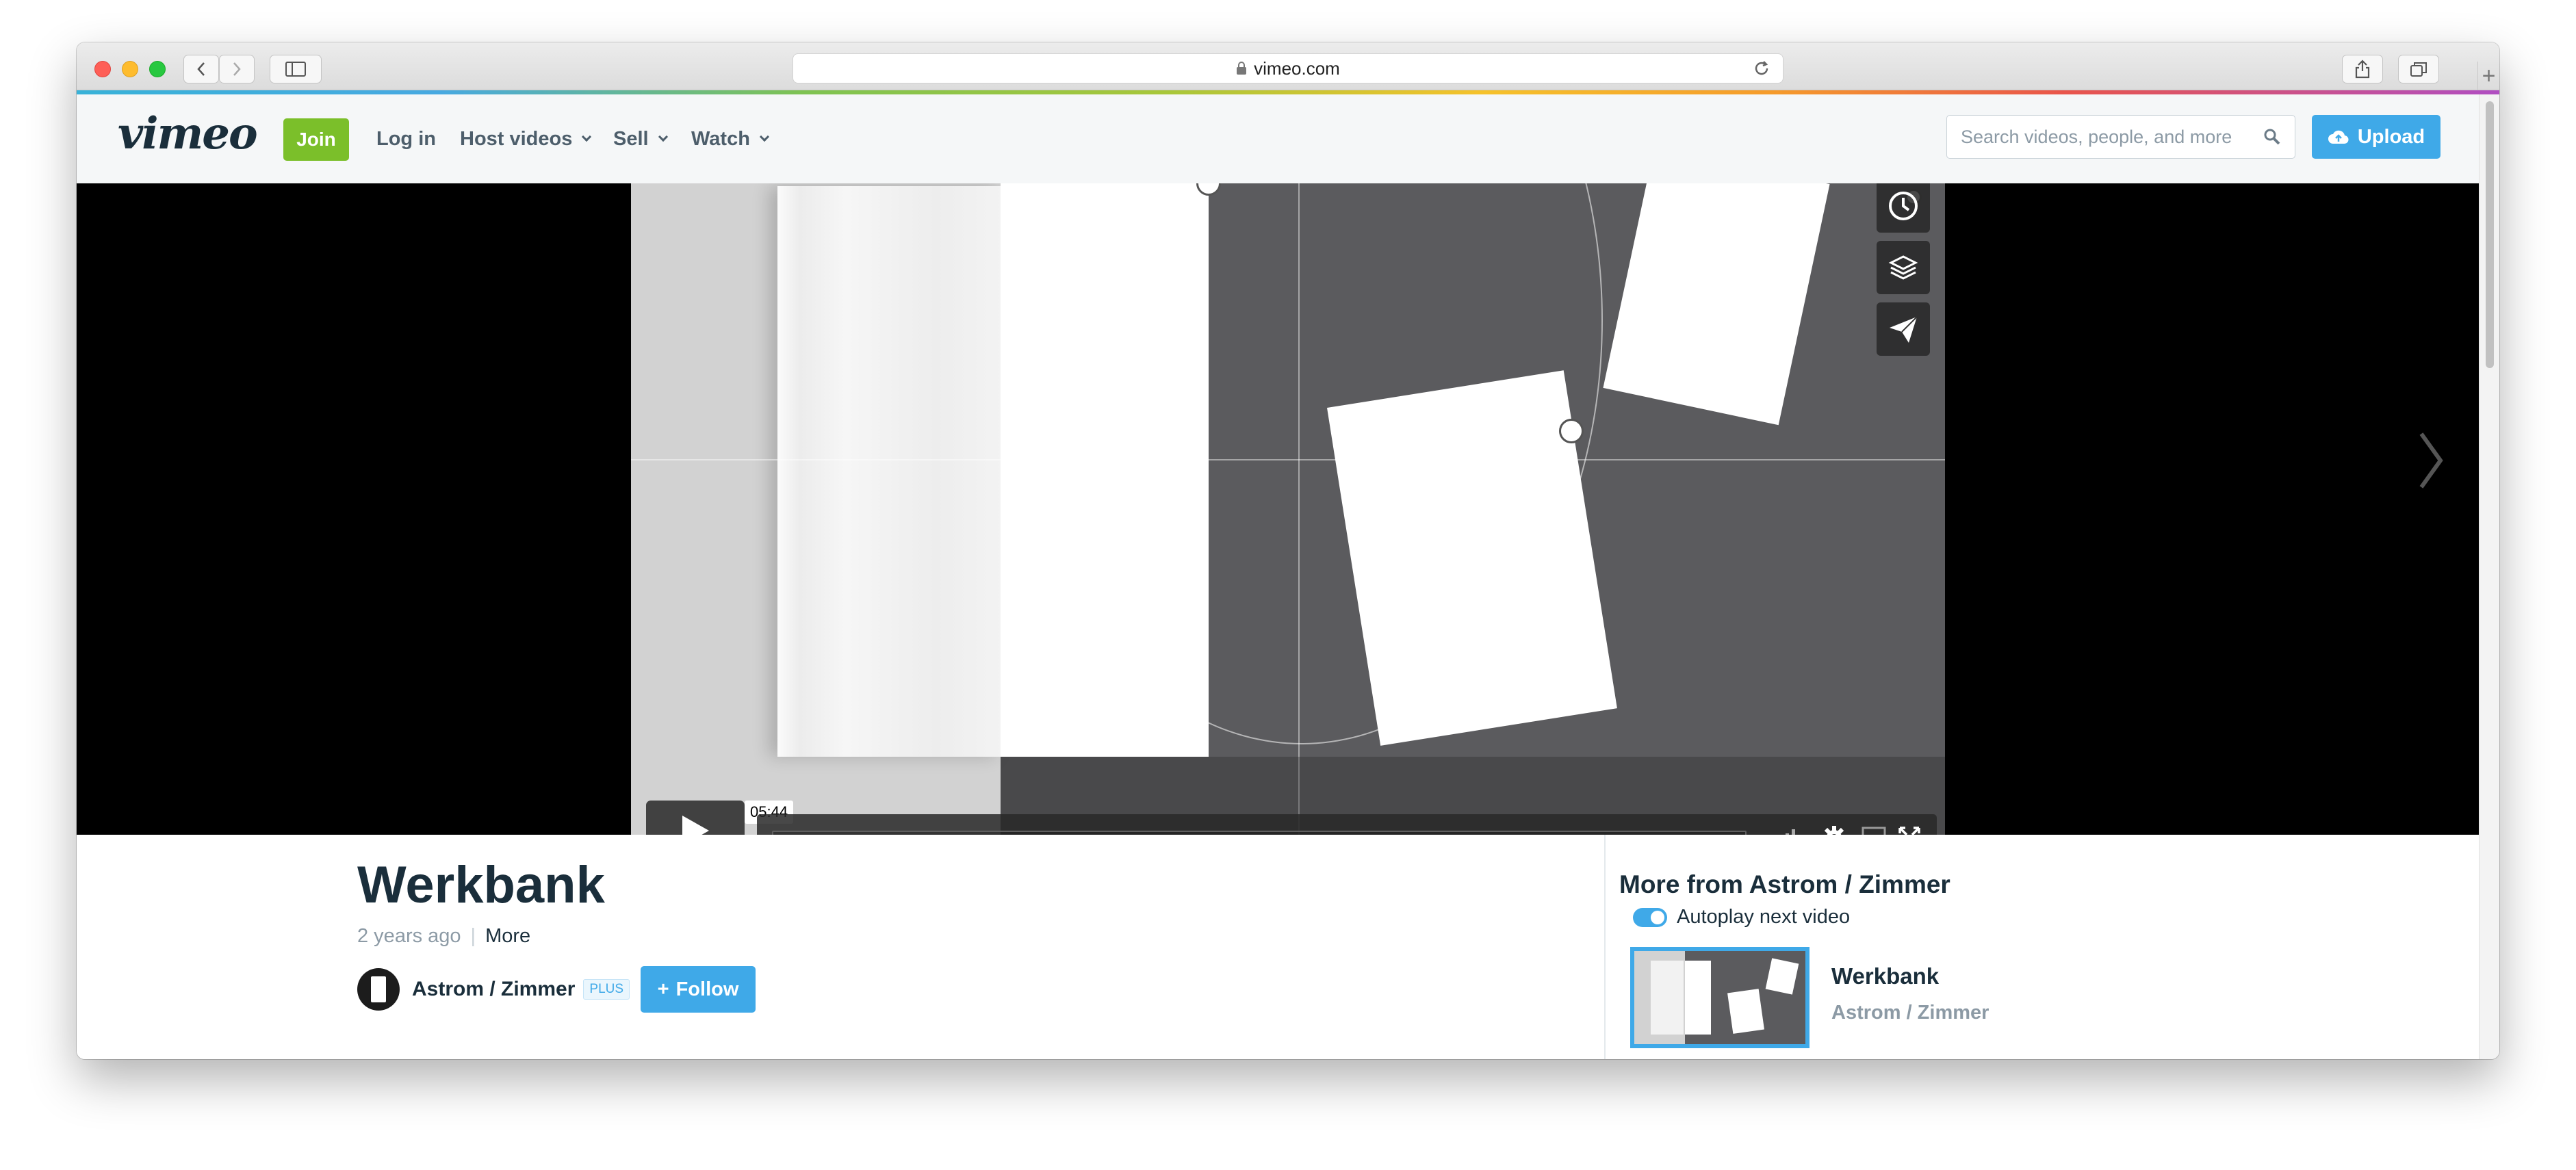 This screenshot has width=2576, height=1170. I want to click on plus-icon: +, so click(663, 989).